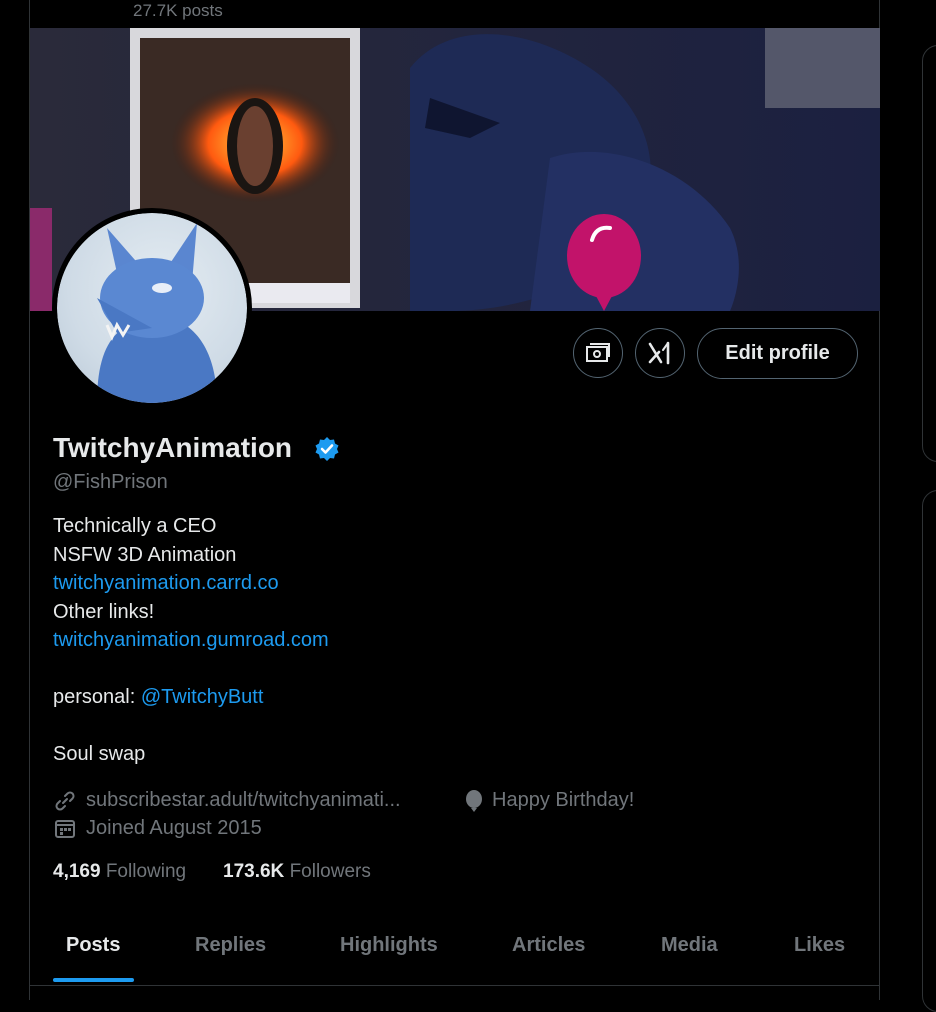  I want to click on bio-personal: personal: @TwitchyButt, so click(158, 697).